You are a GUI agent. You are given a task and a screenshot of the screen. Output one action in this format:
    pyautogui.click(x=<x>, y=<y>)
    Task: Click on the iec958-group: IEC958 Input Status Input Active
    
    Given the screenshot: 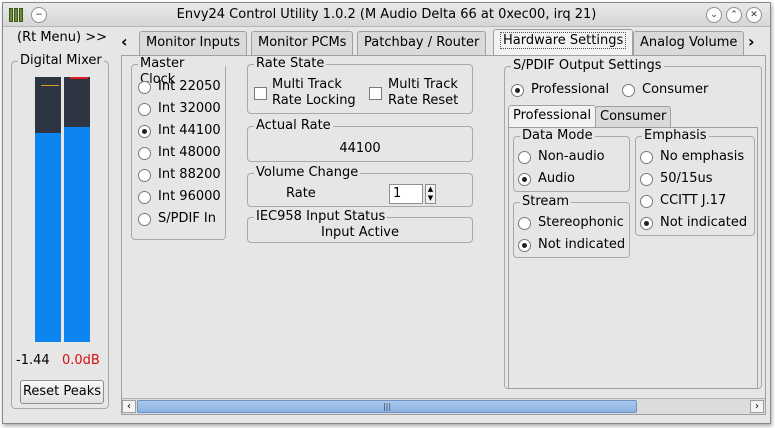 What is the action you would take?
    pyautogui.click(x=360, y=226)
    